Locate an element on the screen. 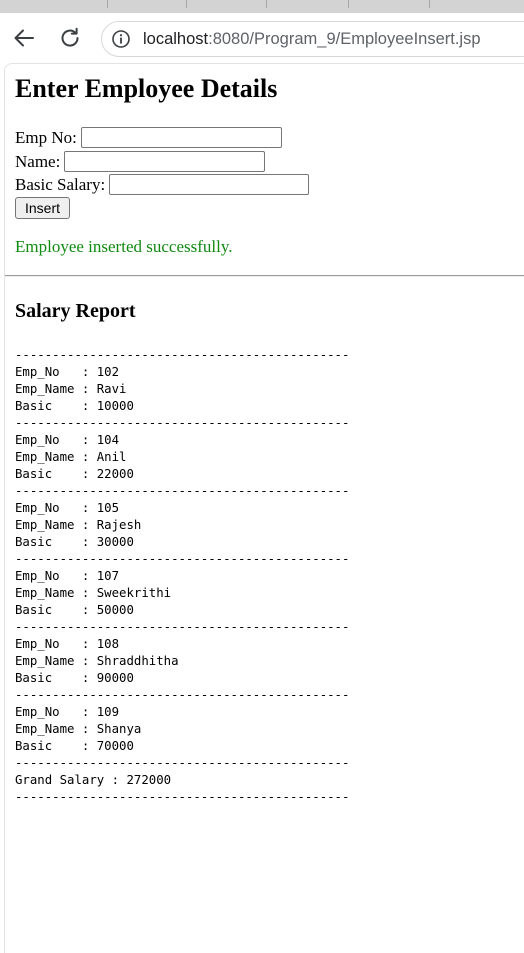 This screenshot has height=953, width=524. report-emp-no: Emp_No : 105 is located at coordinates (67, 508).